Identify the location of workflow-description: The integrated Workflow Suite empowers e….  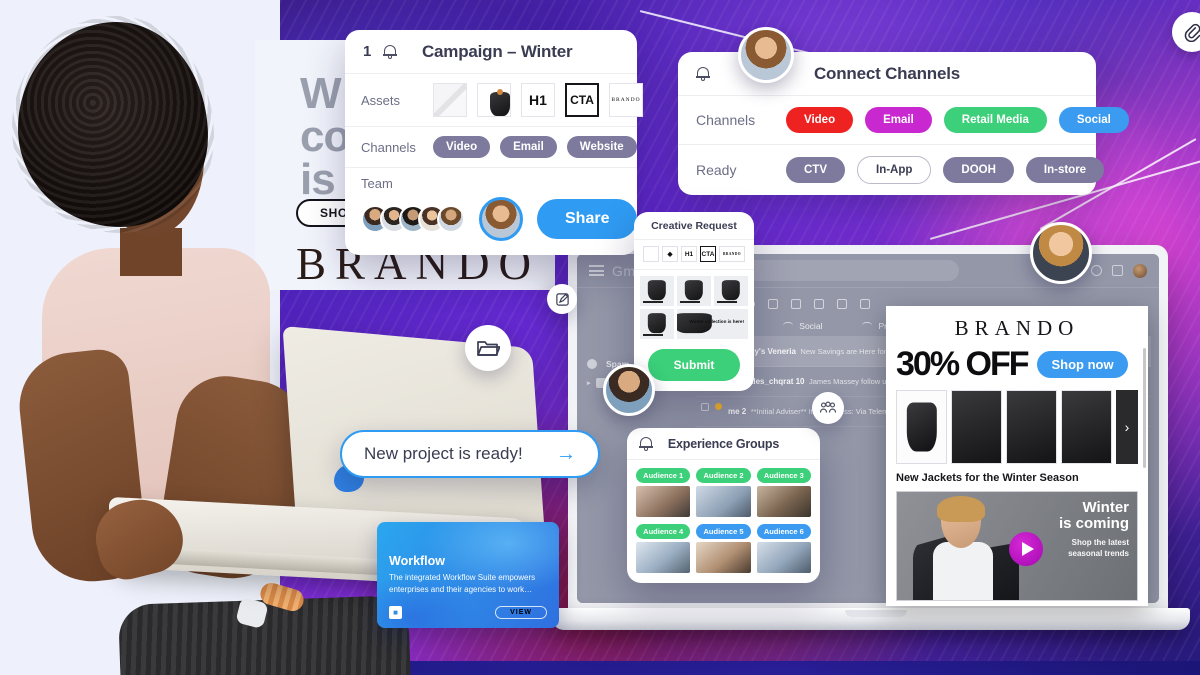
(462, 583).